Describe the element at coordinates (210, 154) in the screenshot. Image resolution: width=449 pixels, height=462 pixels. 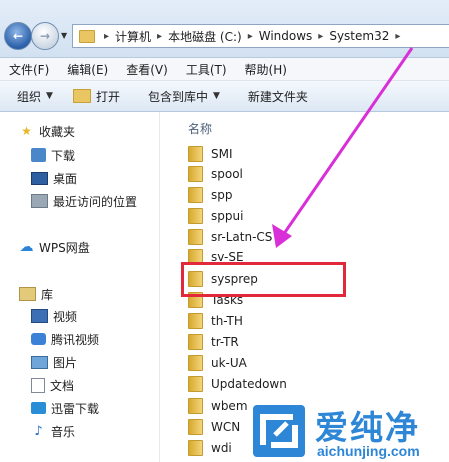
I see `file-row: SMI` at that location.